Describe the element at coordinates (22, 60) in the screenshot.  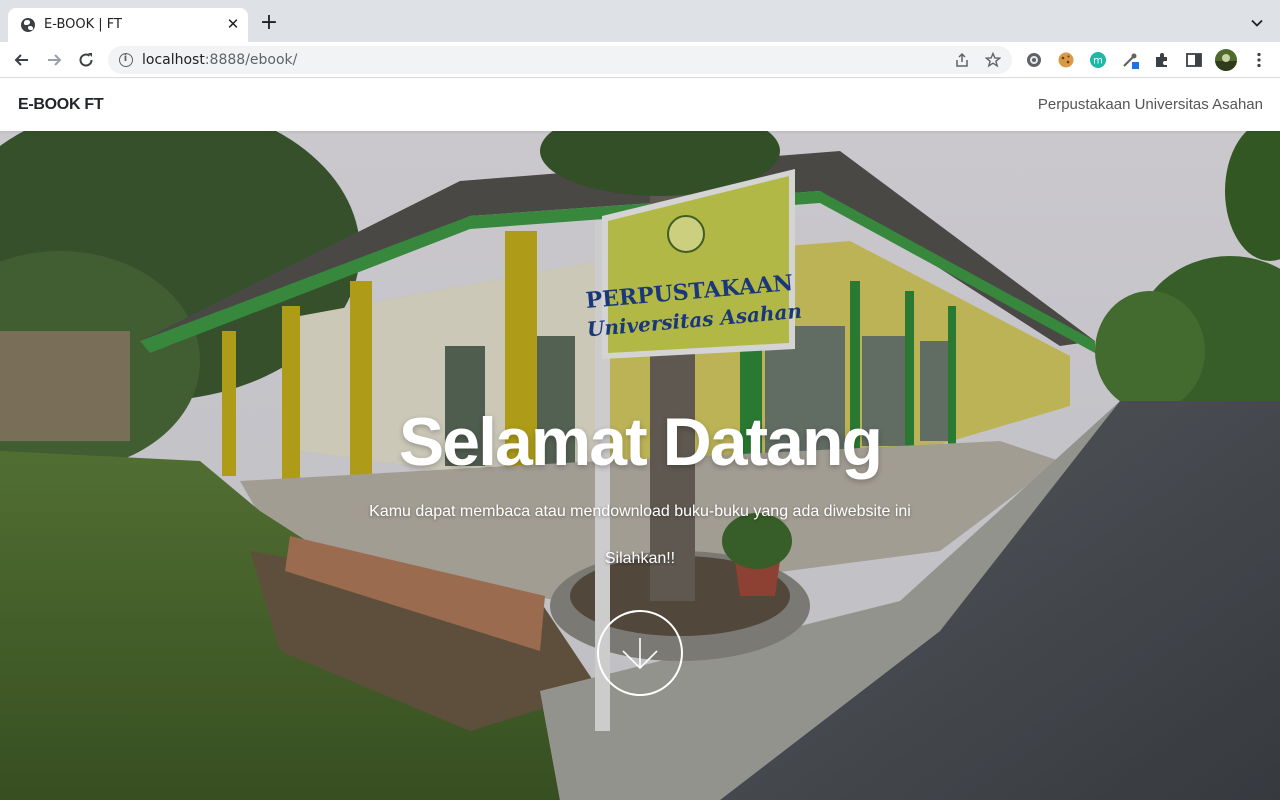
I see `back-icon` at that location.